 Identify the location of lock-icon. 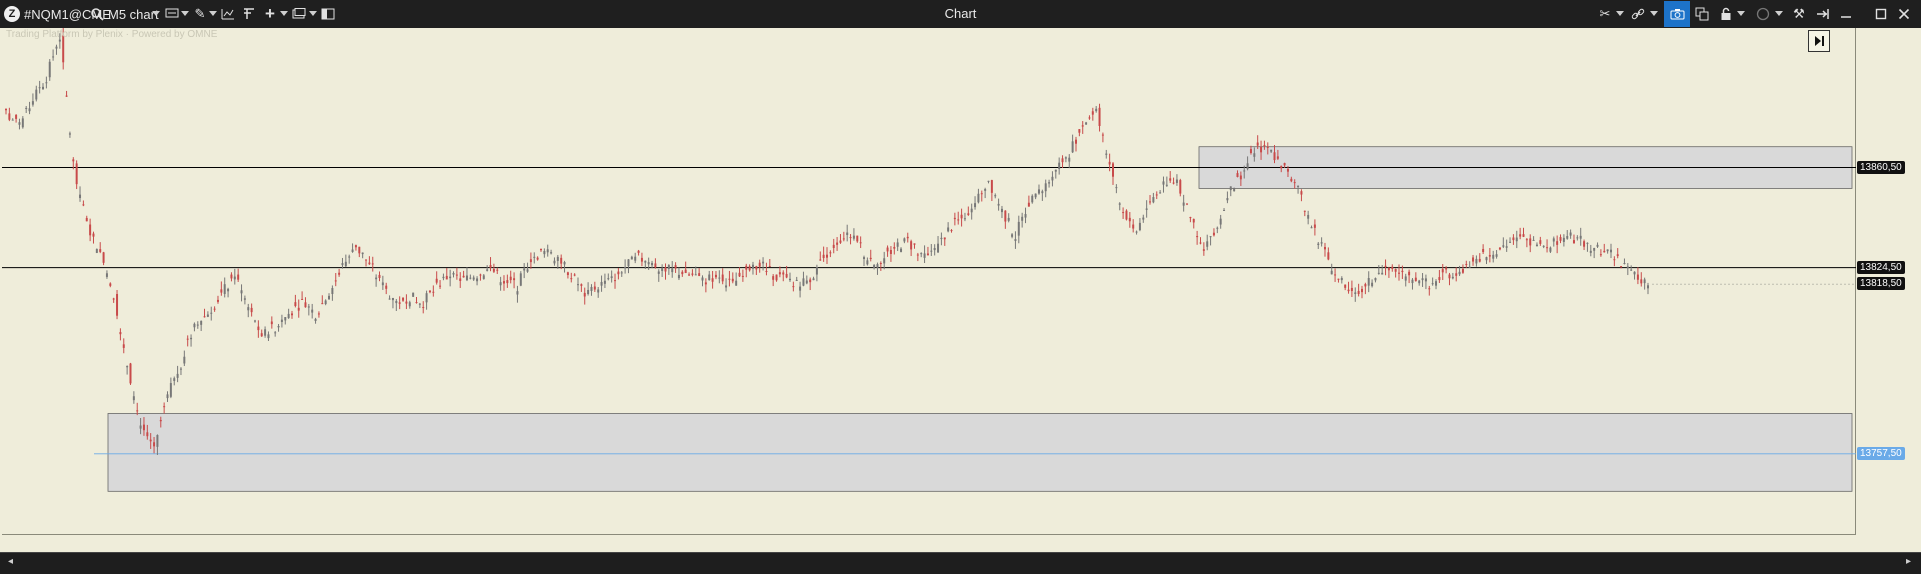
(1726, 14).